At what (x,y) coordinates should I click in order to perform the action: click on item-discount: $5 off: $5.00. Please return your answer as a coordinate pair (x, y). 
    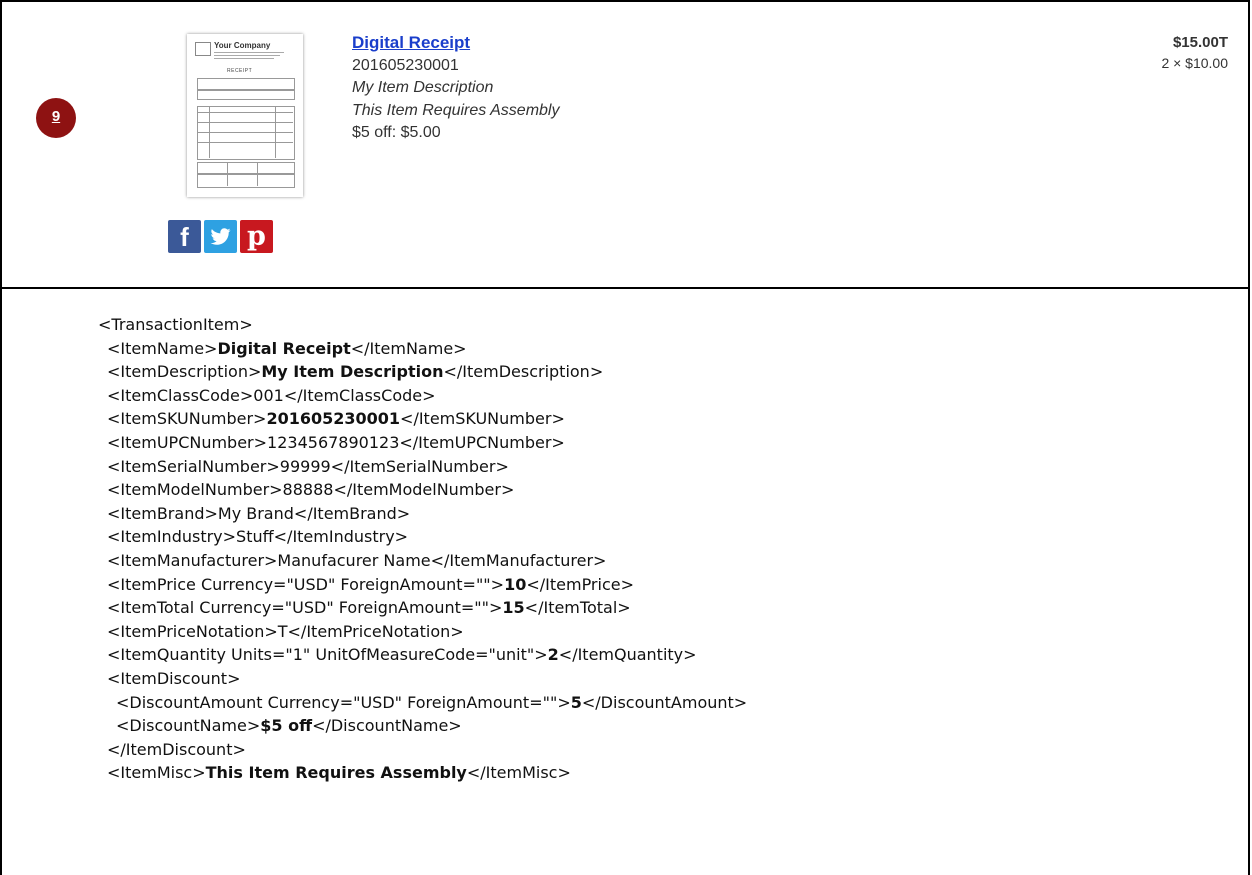
    Looking at the image, I should click on (396, 132).